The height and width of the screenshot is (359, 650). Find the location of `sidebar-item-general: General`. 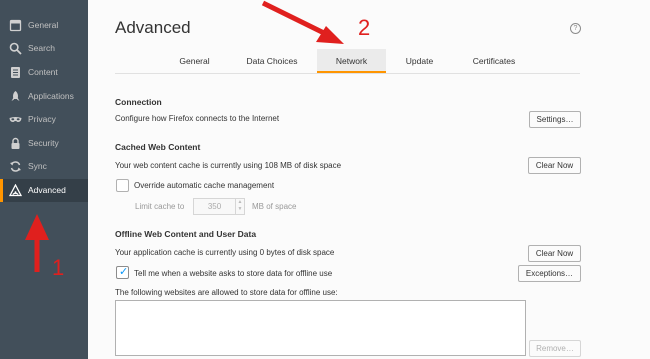

sidebar-item-general: General is located at coordinates (44, 25).